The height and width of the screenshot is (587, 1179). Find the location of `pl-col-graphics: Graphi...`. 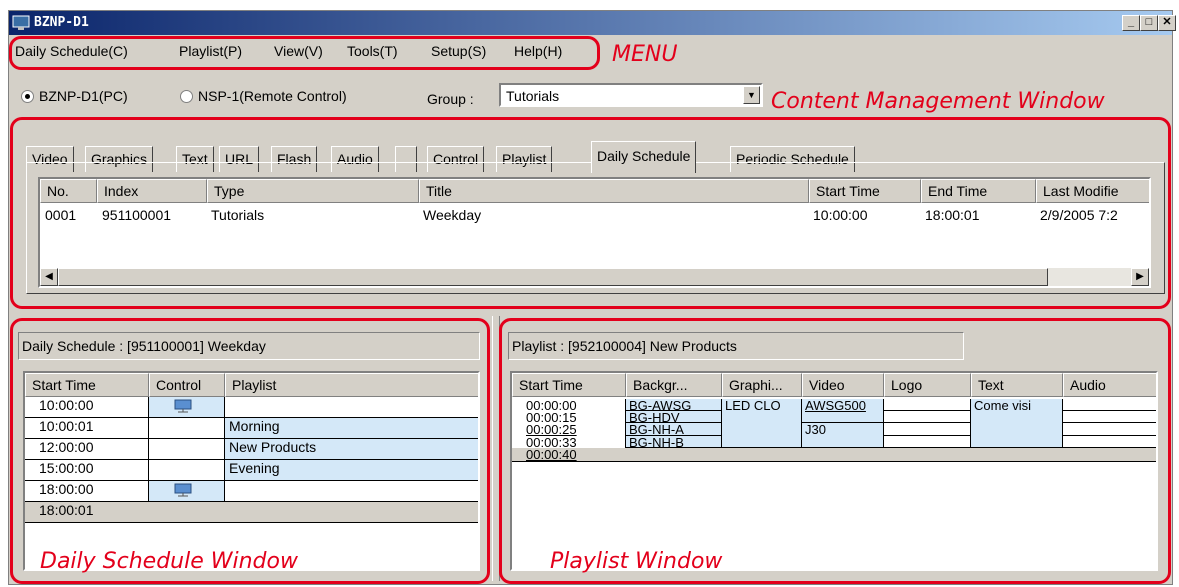

pl-col-graphics: Graphi... is located at coordinates (762, 385).